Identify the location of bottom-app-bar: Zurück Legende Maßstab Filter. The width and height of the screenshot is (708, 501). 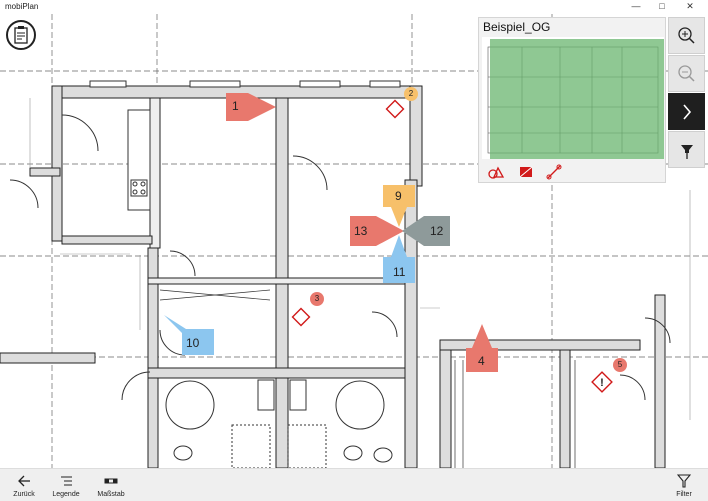
(354, 484).